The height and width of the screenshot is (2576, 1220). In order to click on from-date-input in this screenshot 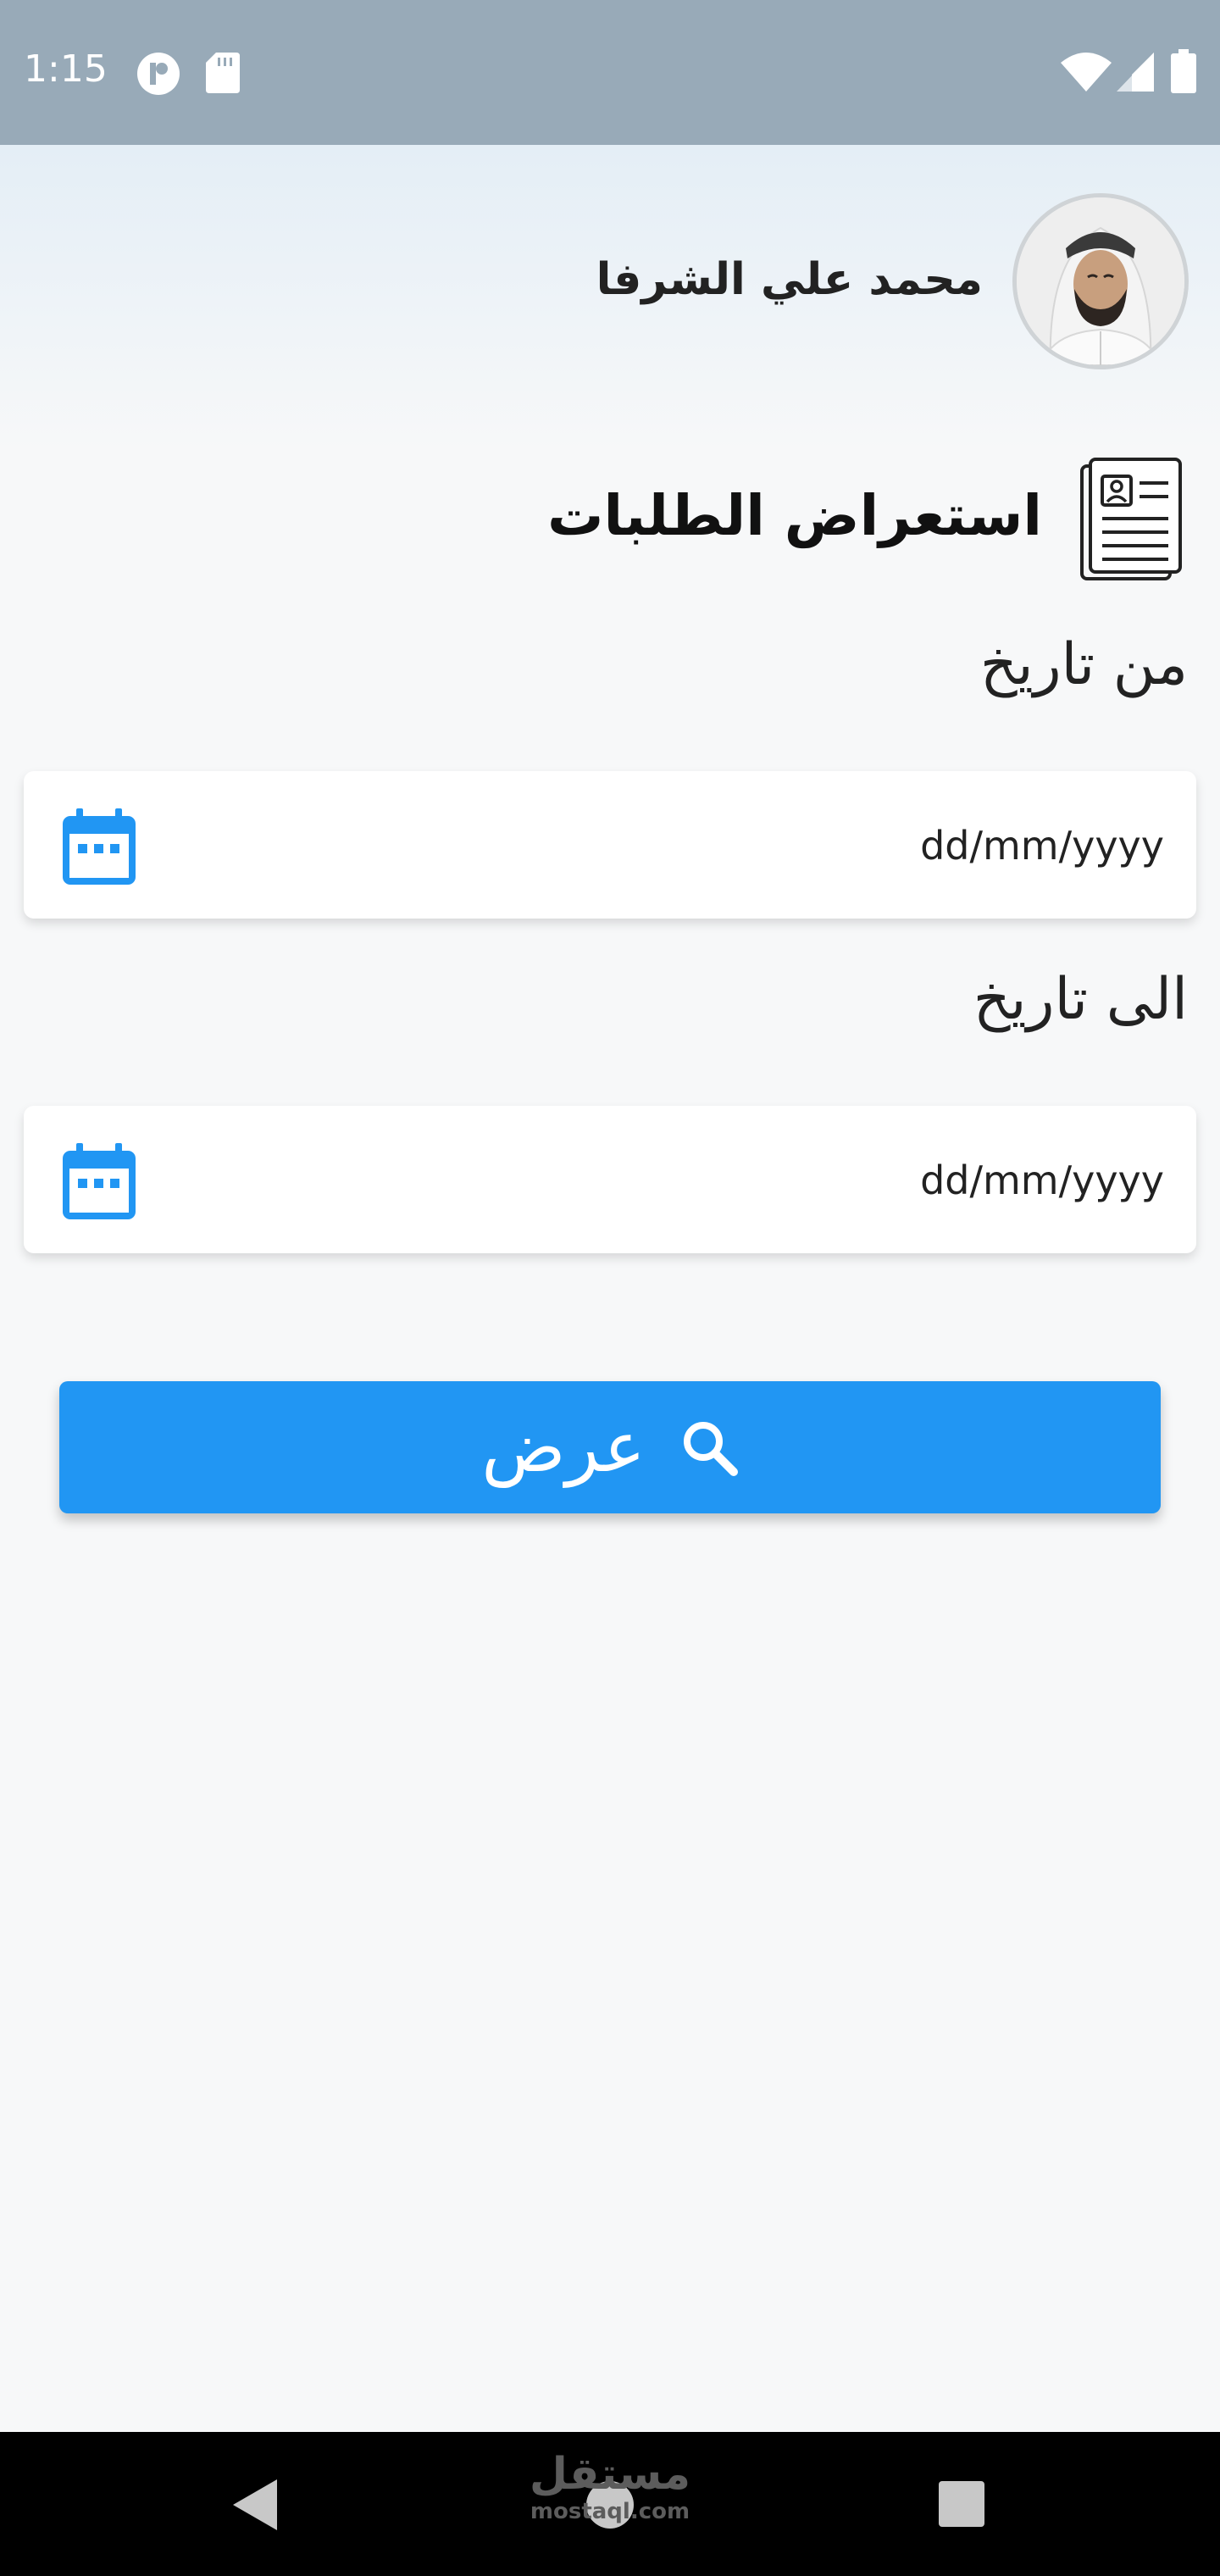, I will do `click(783, 845)`.